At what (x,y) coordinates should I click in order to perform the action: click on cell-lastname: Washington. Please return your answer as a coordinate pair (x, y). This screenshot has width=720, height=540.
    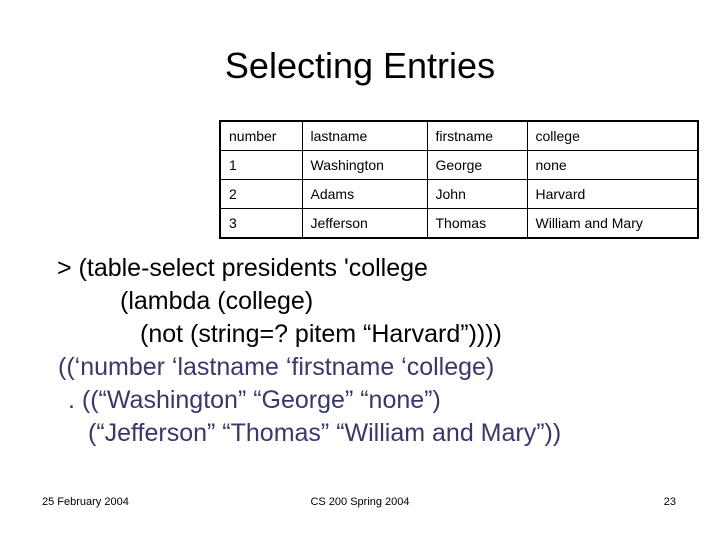
    Looking at the image, I should click on (364, 165).